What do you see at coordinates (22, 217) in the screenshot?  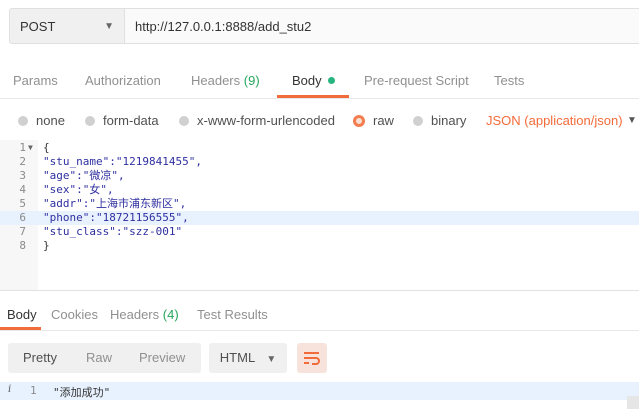 I see `line-number: 6` at bounding box center [22, 217].